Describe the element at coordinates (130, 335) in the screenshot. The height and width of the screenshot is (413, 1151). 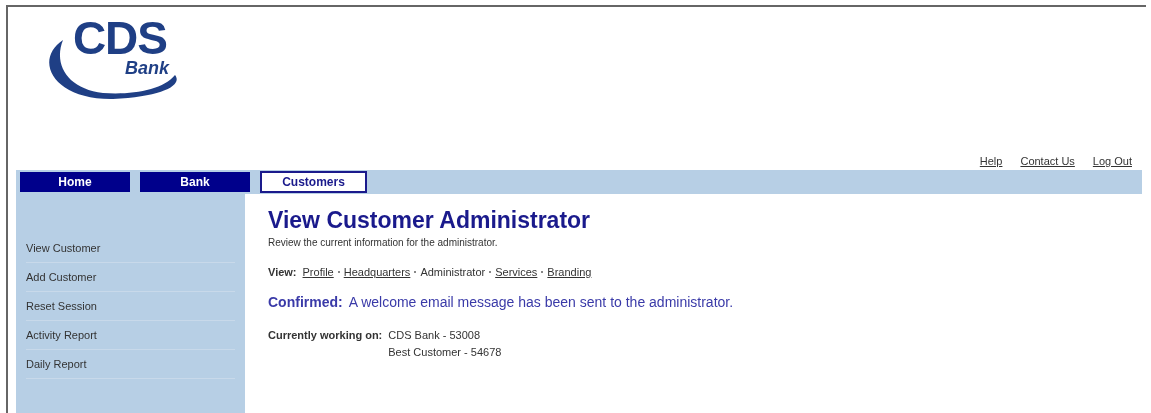
I see `sidebar-link: Activity Report` at that location.